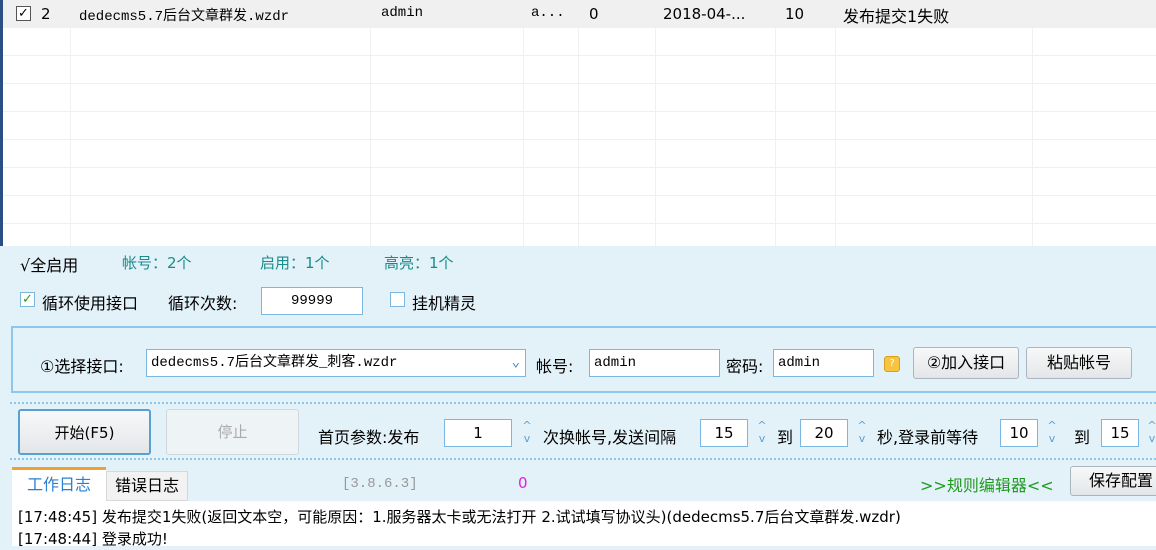 This screenshot has height=550, width=1156. What do you see at coordinates (27, 299) in the screenshot?
I see `loop-checkbox: ✓` at bounding box center [27, 299].